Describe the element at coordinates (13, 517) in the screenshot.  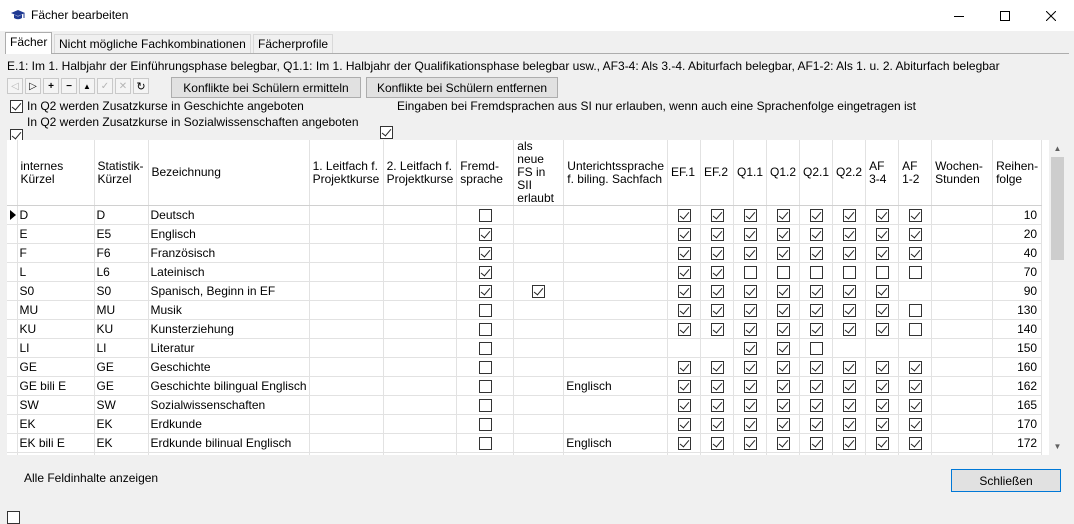
I see `alle-feldinhalte-checkbox` at that location.